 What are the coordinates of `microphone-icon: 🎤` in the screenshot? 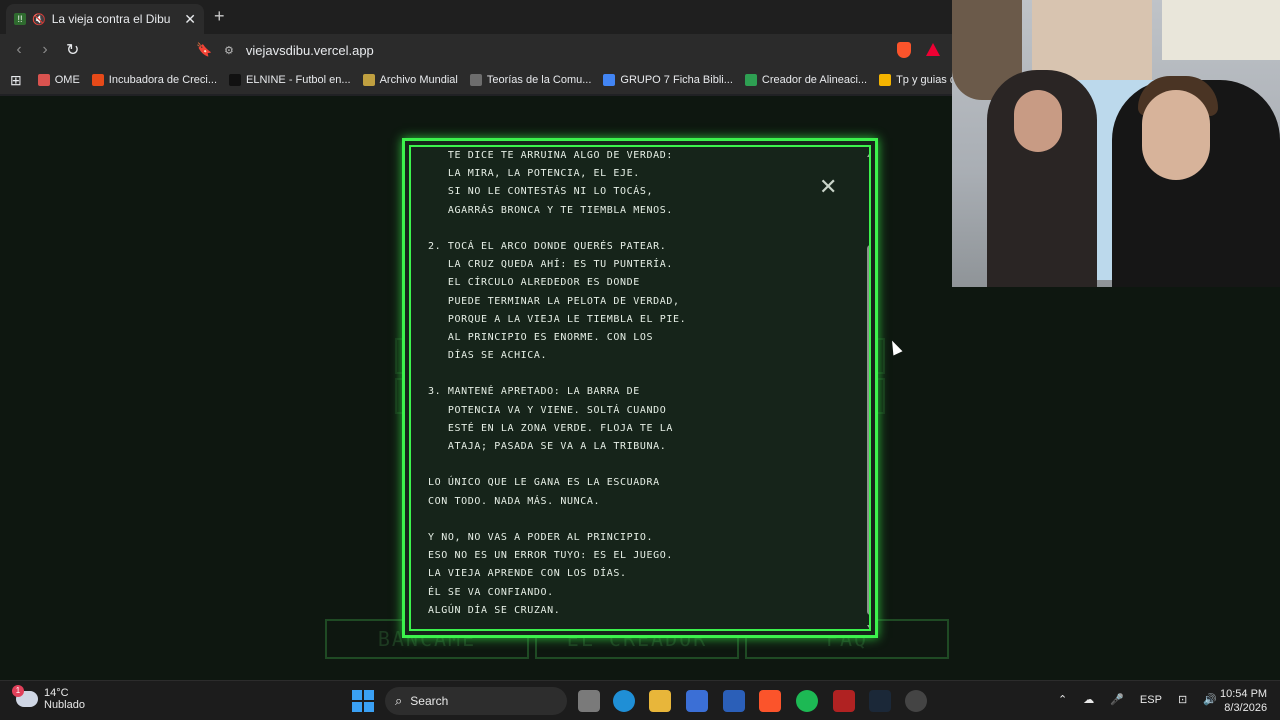 It's located at (1117, 699).